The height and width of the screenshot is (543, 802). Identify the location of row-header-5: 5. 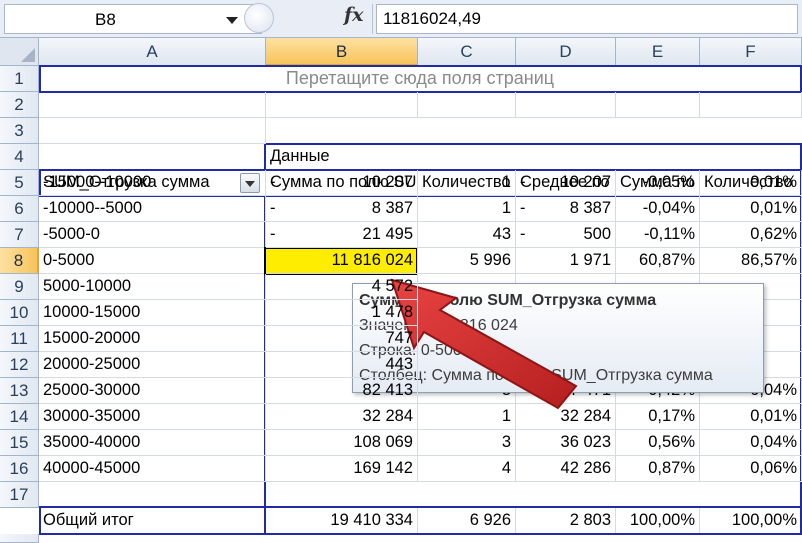
(19, 183).